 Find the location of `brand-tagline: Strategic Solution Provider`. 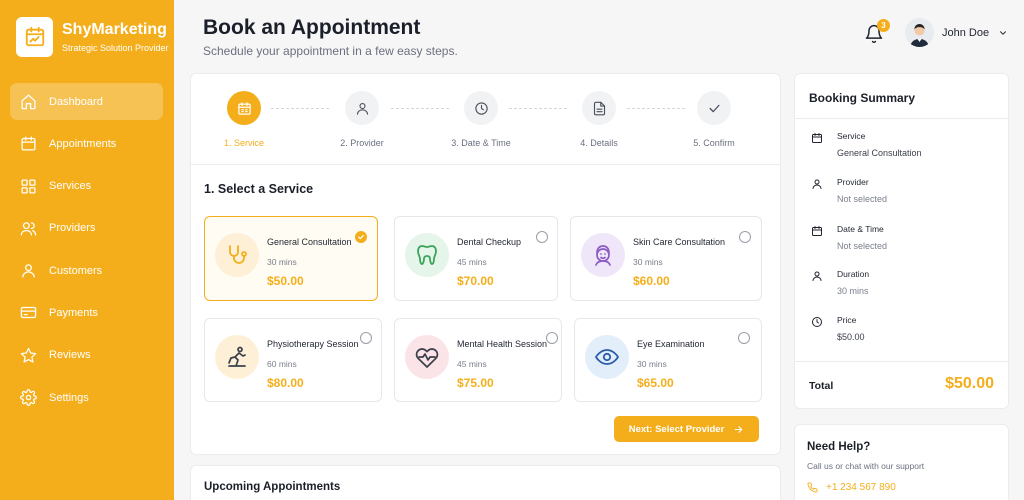

brand-tagline: Strategic Solution Provider is located at coordinates (115, 48).